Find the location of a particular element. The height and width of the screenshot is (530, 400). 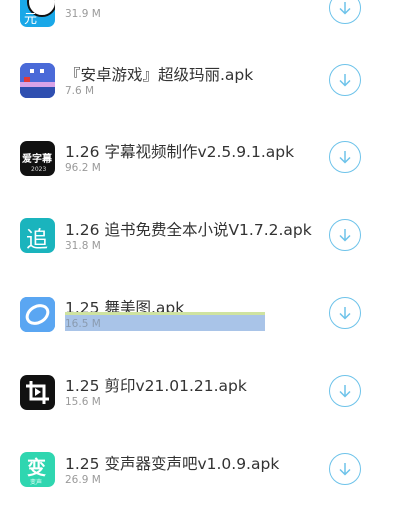

crop-video-app-icon is located at coordinates (37, 392).